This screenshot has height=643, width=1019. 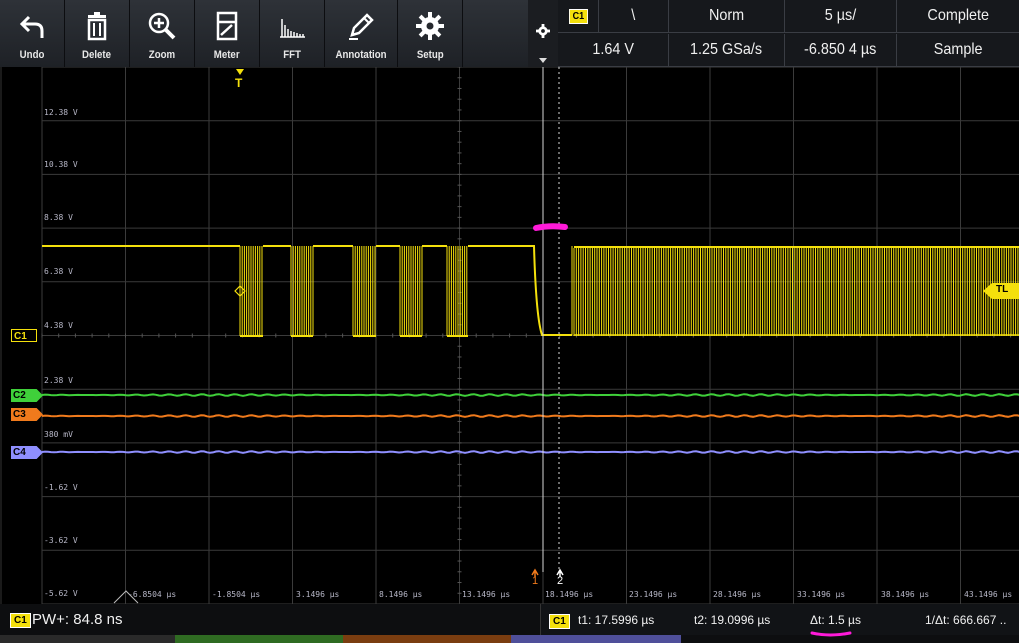 I want to click on c4-waveform, so click(x=530, y=452).